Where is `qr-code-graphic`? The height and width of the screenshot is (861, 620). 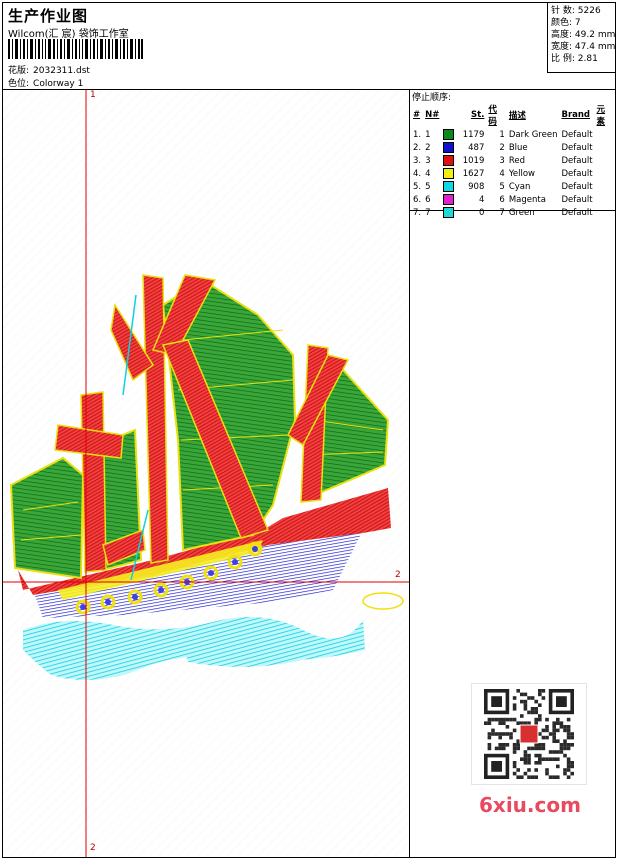 qr-code-graphic is located at coordinates (529, 734).